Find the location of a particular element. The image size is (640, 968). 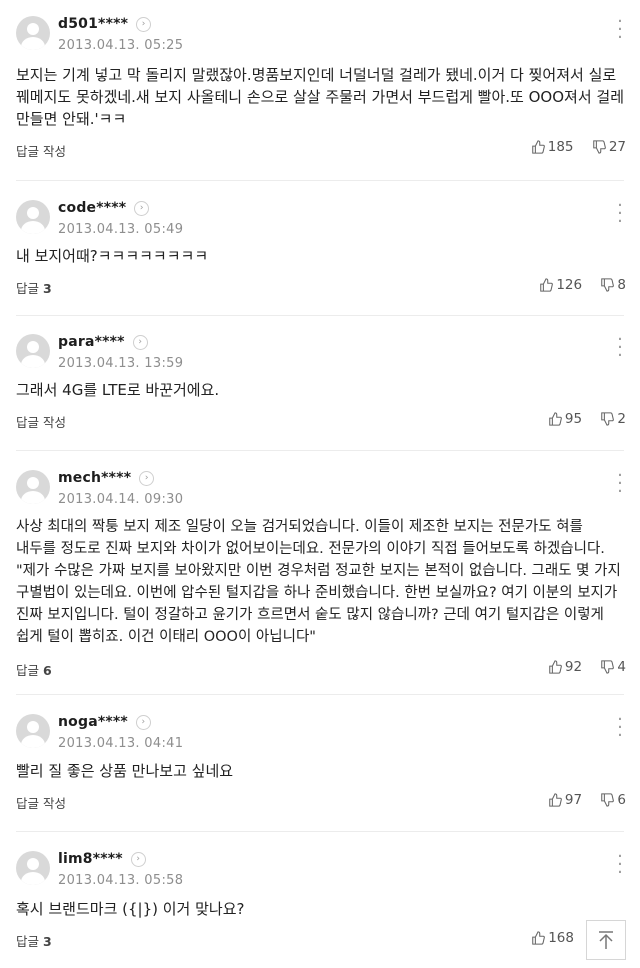

comment-username: lim8**** › is located at coordinates (102, 859).